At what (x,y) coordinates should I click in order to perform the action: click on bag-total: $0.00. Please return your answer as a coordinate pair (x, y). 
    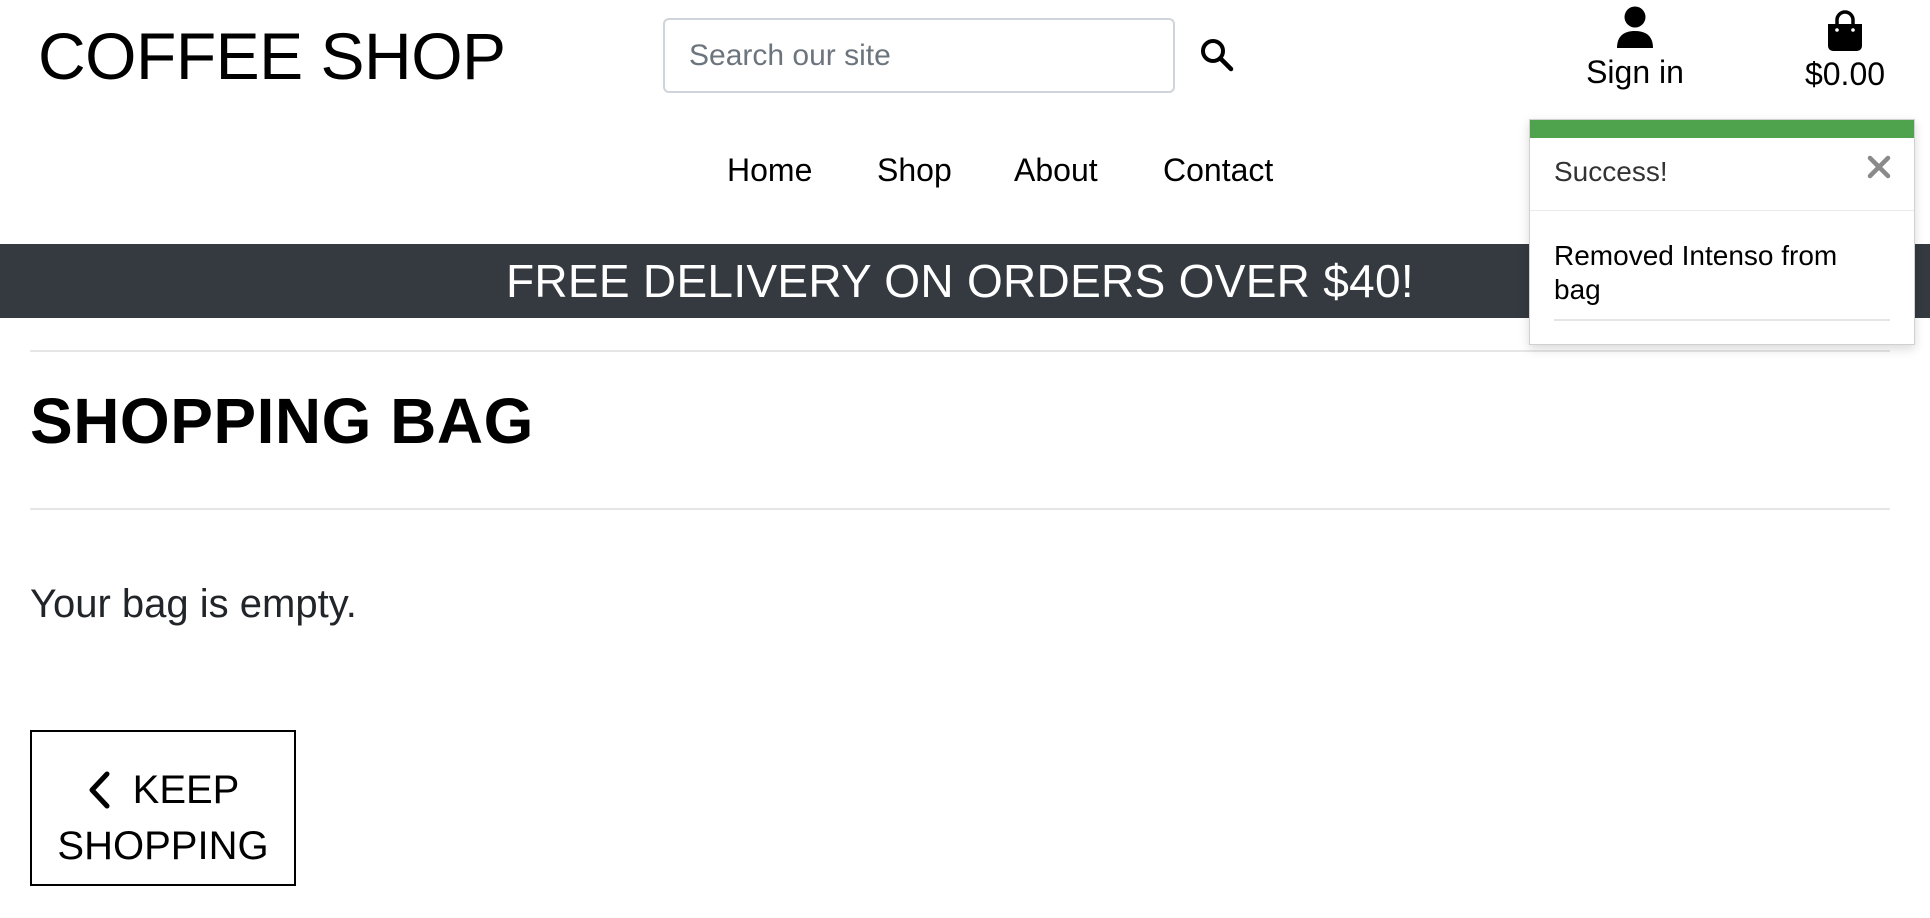
    Looking at the image, I should click on (1845, 74).